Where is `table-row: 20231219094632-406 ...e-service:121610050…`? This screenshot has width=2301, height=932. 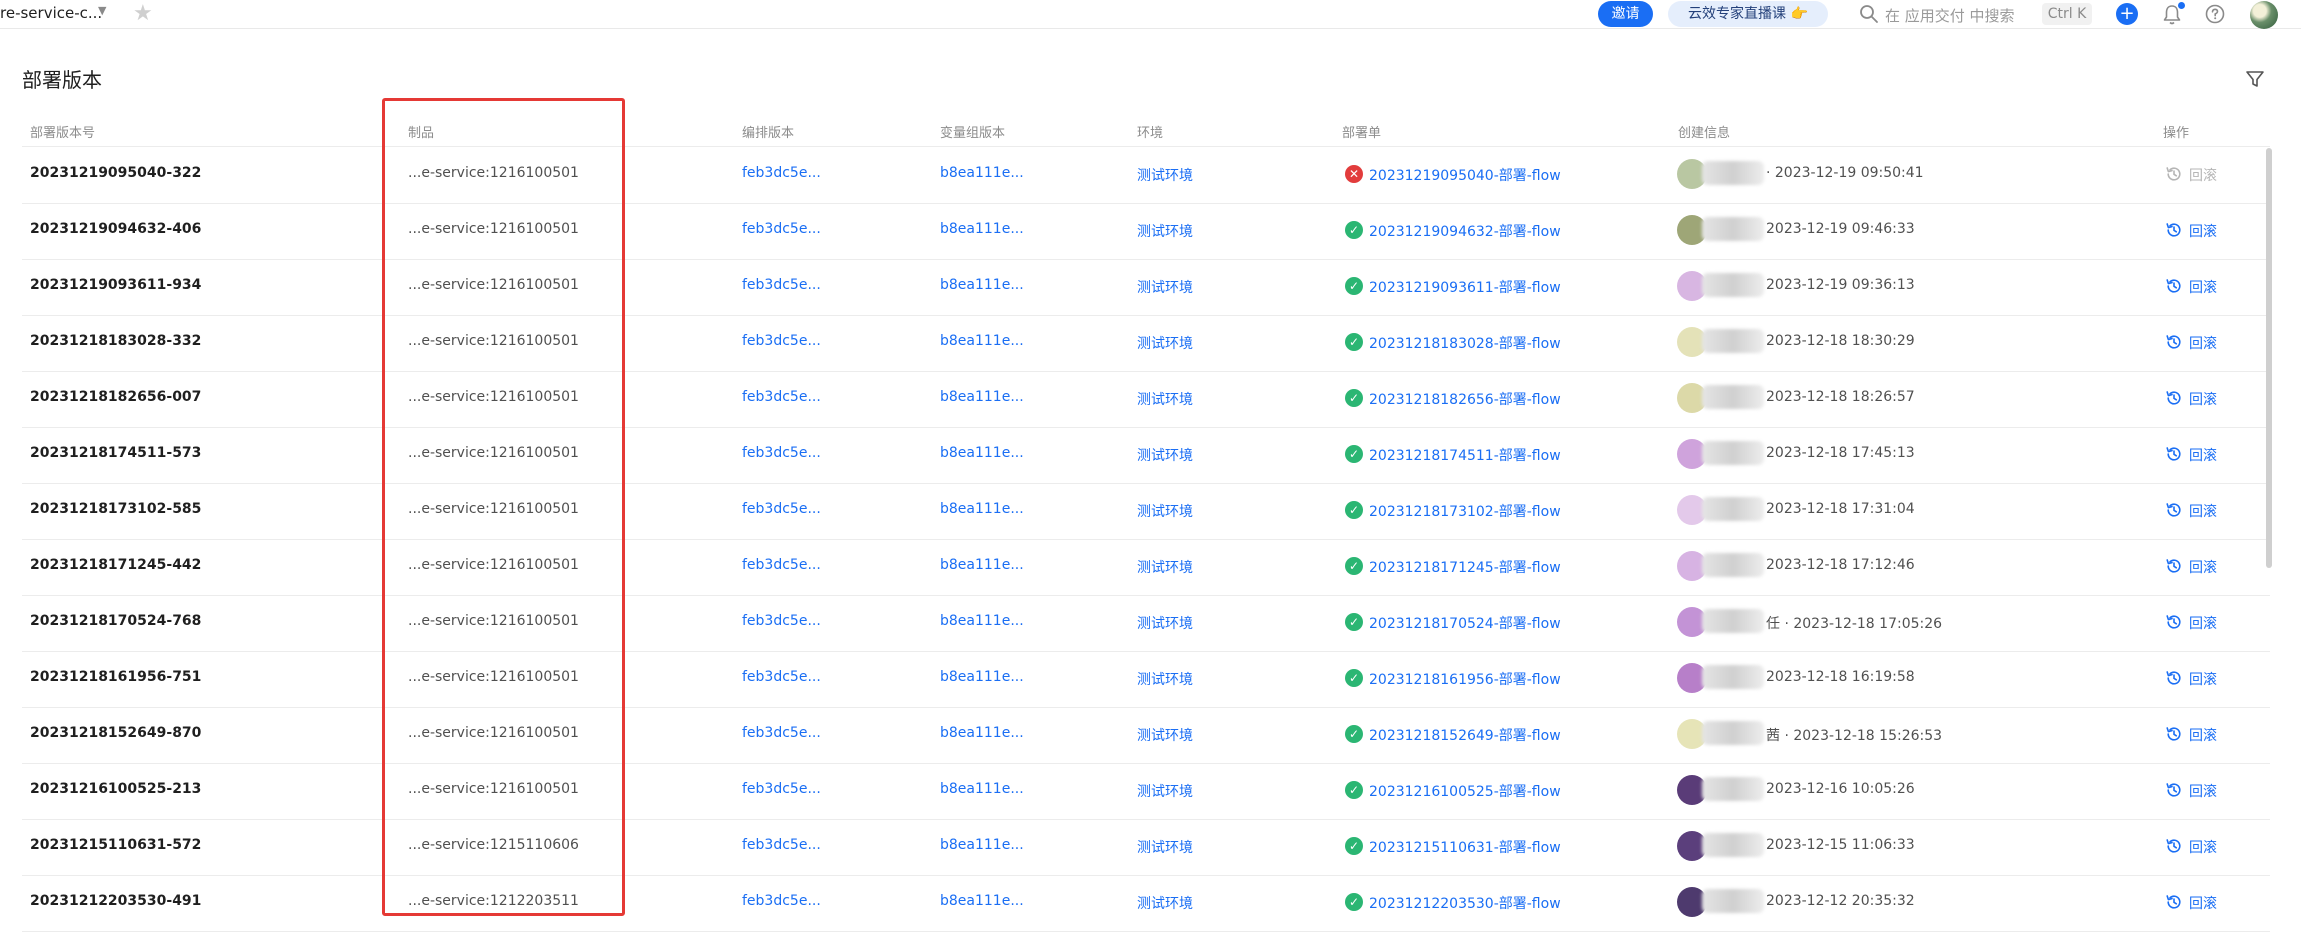
table-row: 20231219094632-406 ...e-service:121610050… is located at coordinates (1146, 231).